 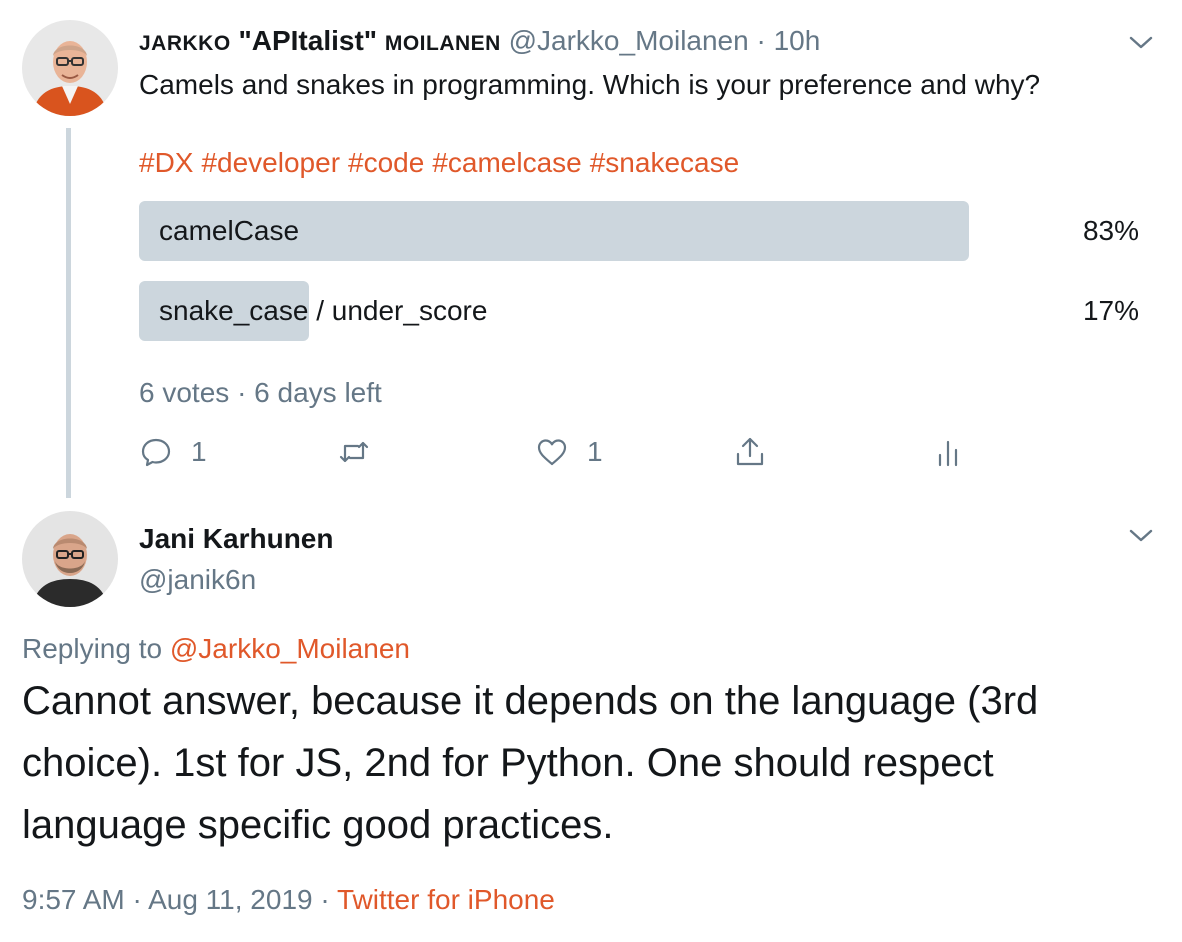 I want to click on reply-icon, so click(x=156, y=452).